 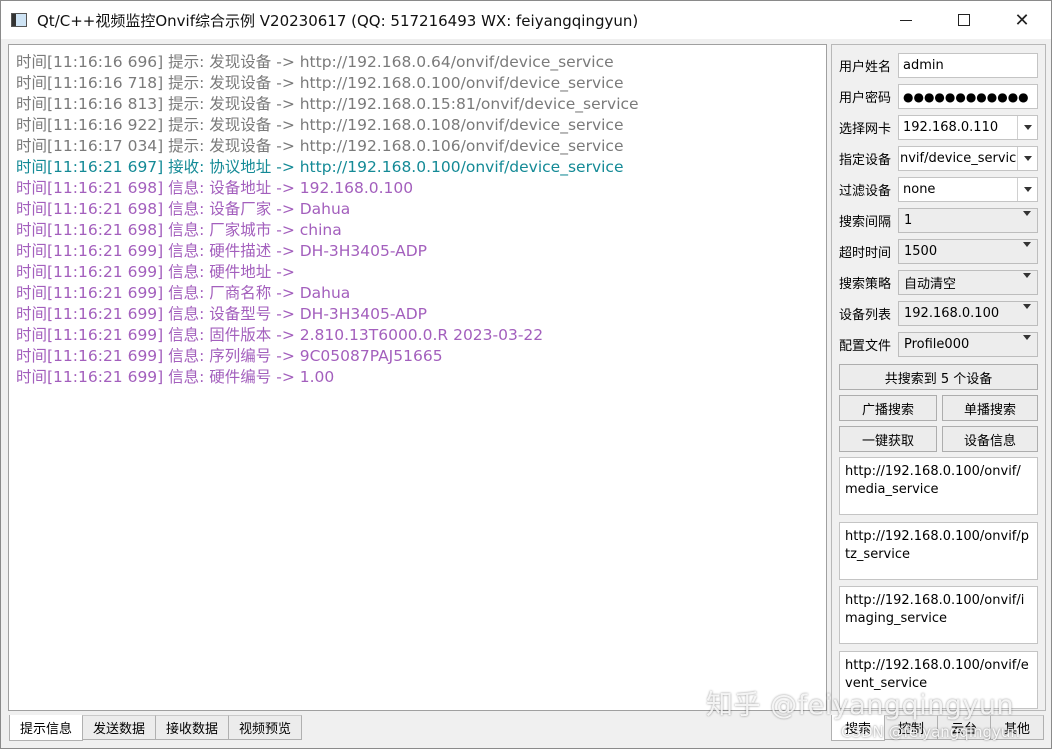 What do you see at coordinates (908, 220) in the screenshot?
I see `interval-value: 1` at bounding box center [908, 220].